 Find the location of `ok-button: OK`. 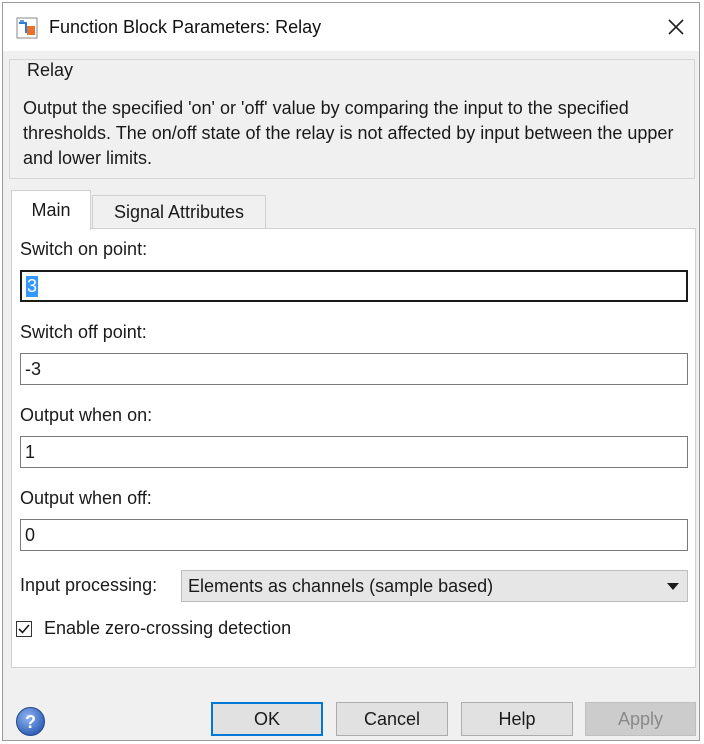

ok-button: OK is located at coordinates (267, 719).